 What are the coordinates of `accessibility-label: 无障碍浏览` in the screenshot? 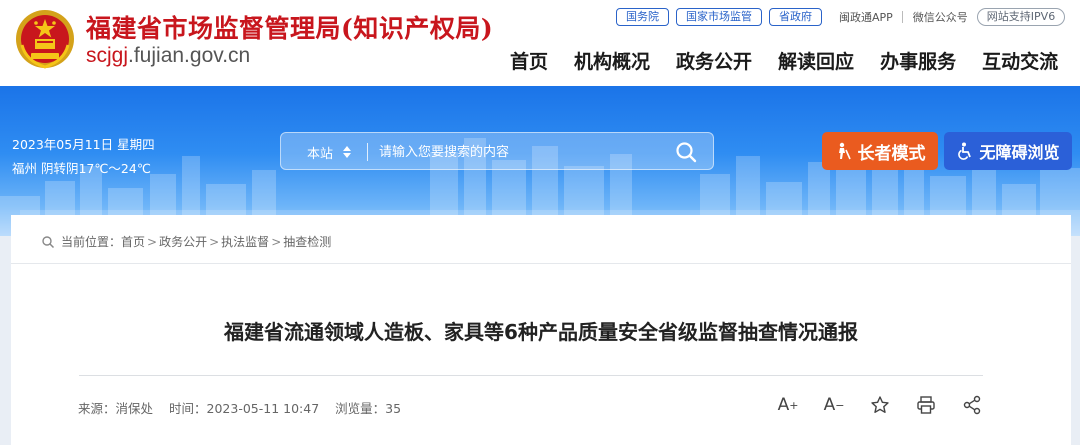 It's located at (1019, 152).